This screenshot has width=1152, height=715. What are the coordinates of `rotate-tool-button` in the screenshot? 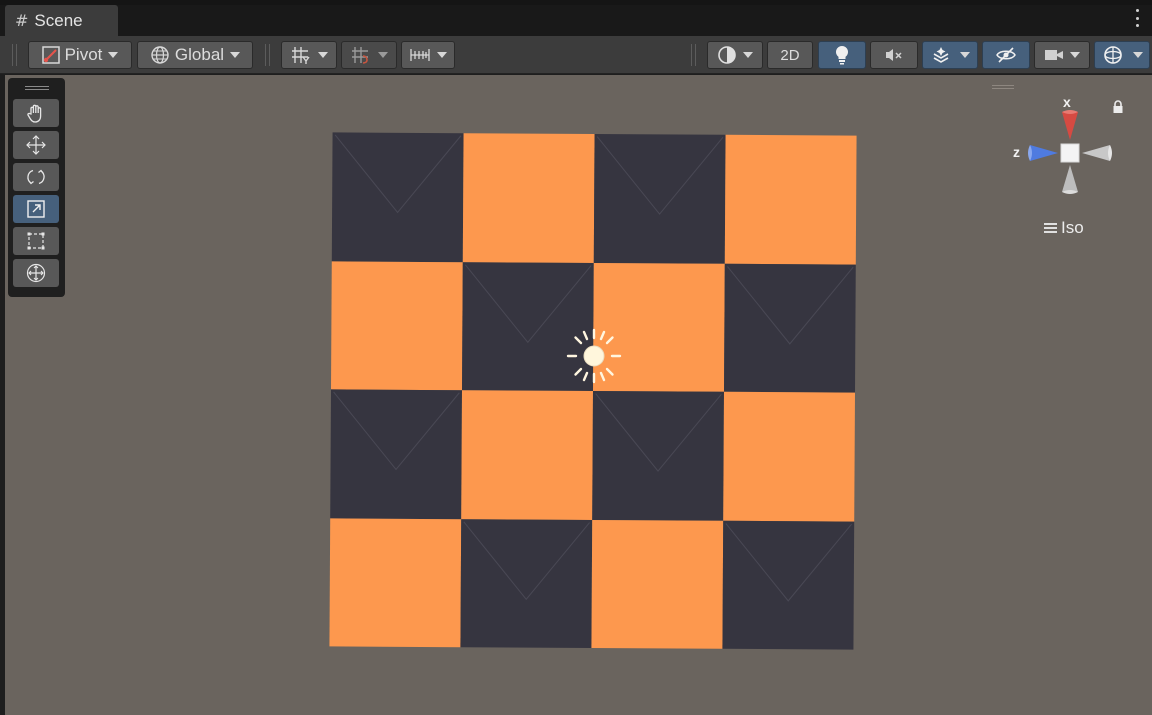 It's located at (36, 177).